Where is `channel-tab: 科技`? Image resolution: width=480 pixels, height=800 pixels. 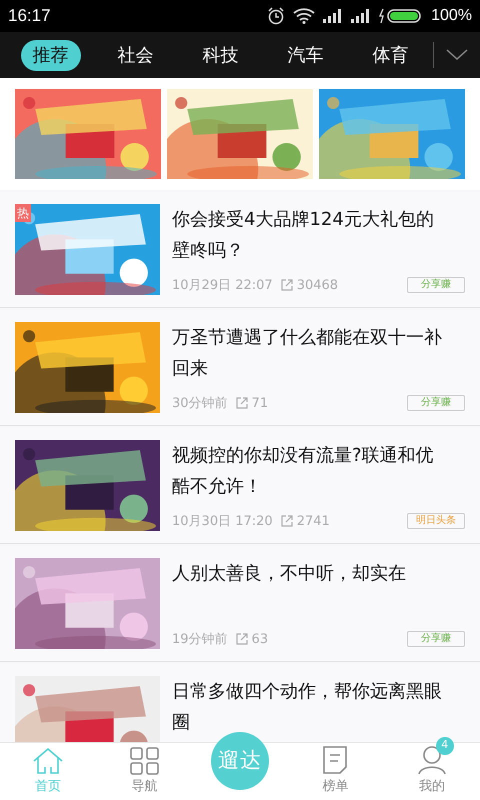
channel-tab: 科技 is located at coordinates (220, 55).